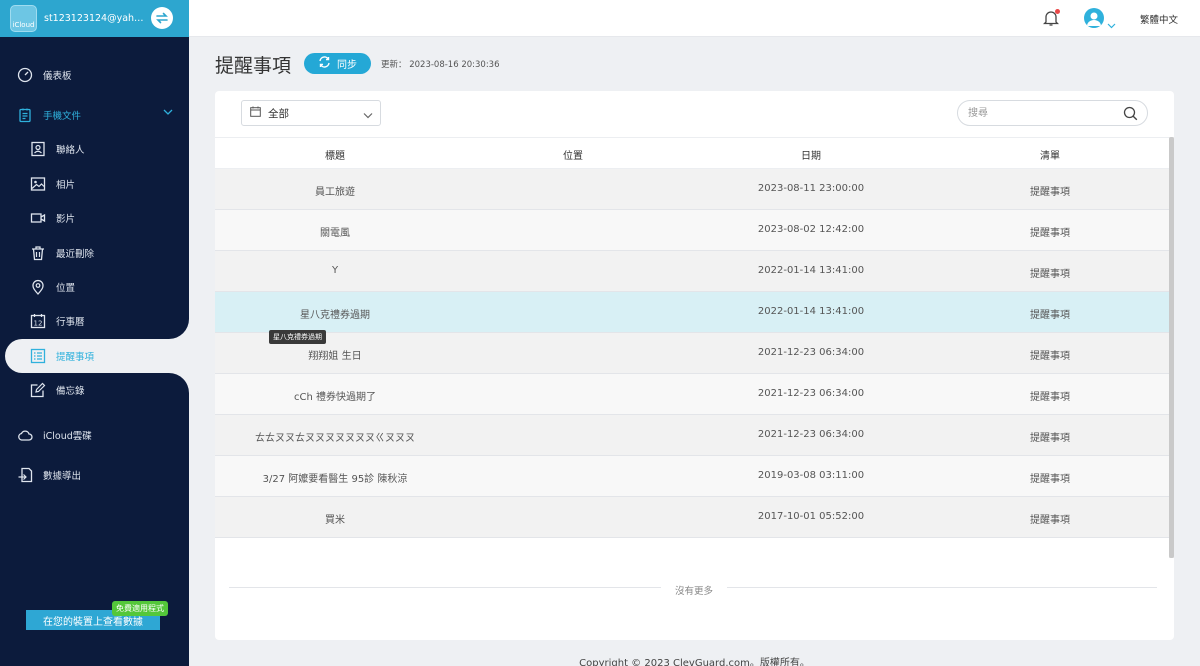  What do you see at coordinates (94, 287) in the screenshot?
I see `sidebar-item-location: 位置` at bounding box center [94, 287].